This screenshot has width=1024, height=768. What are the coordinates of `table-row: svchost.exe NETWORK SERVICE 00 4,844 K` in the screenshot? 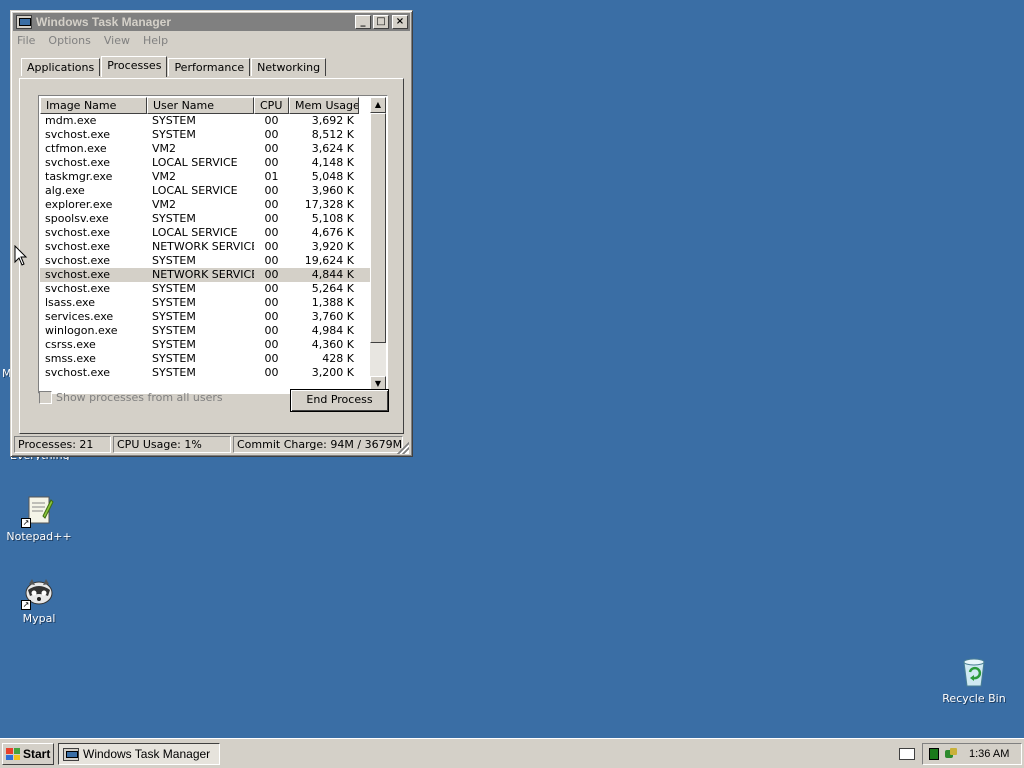 It's located at (205, 275).